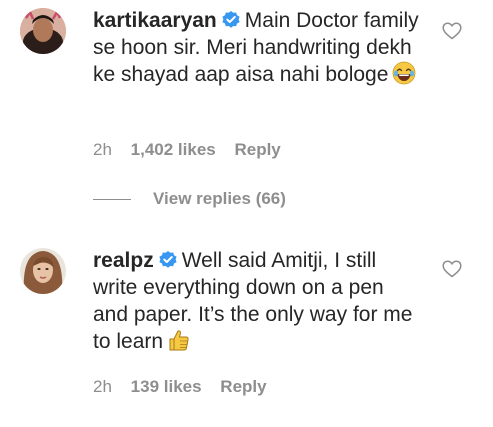  Describe the element at coordinates (155, 20) in the screenshot. I see `username: kartikaaryan` at that location.